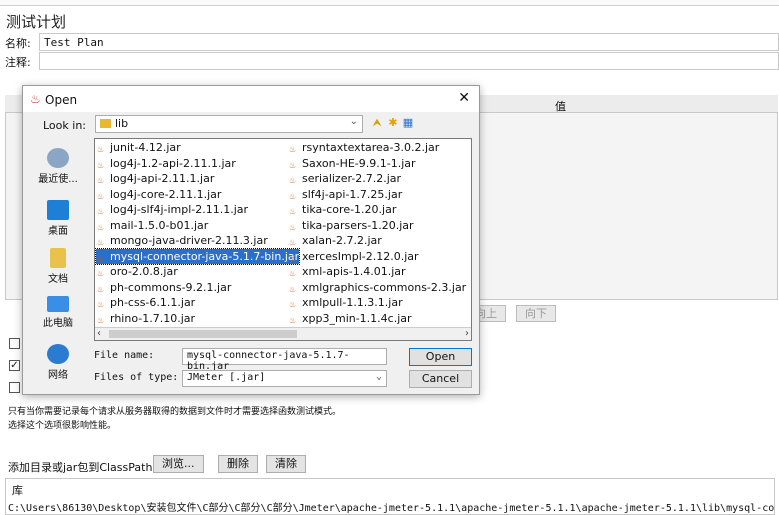 The image size is (779, 515). I want to click on move-down-button: 向下, so click(536, 313).